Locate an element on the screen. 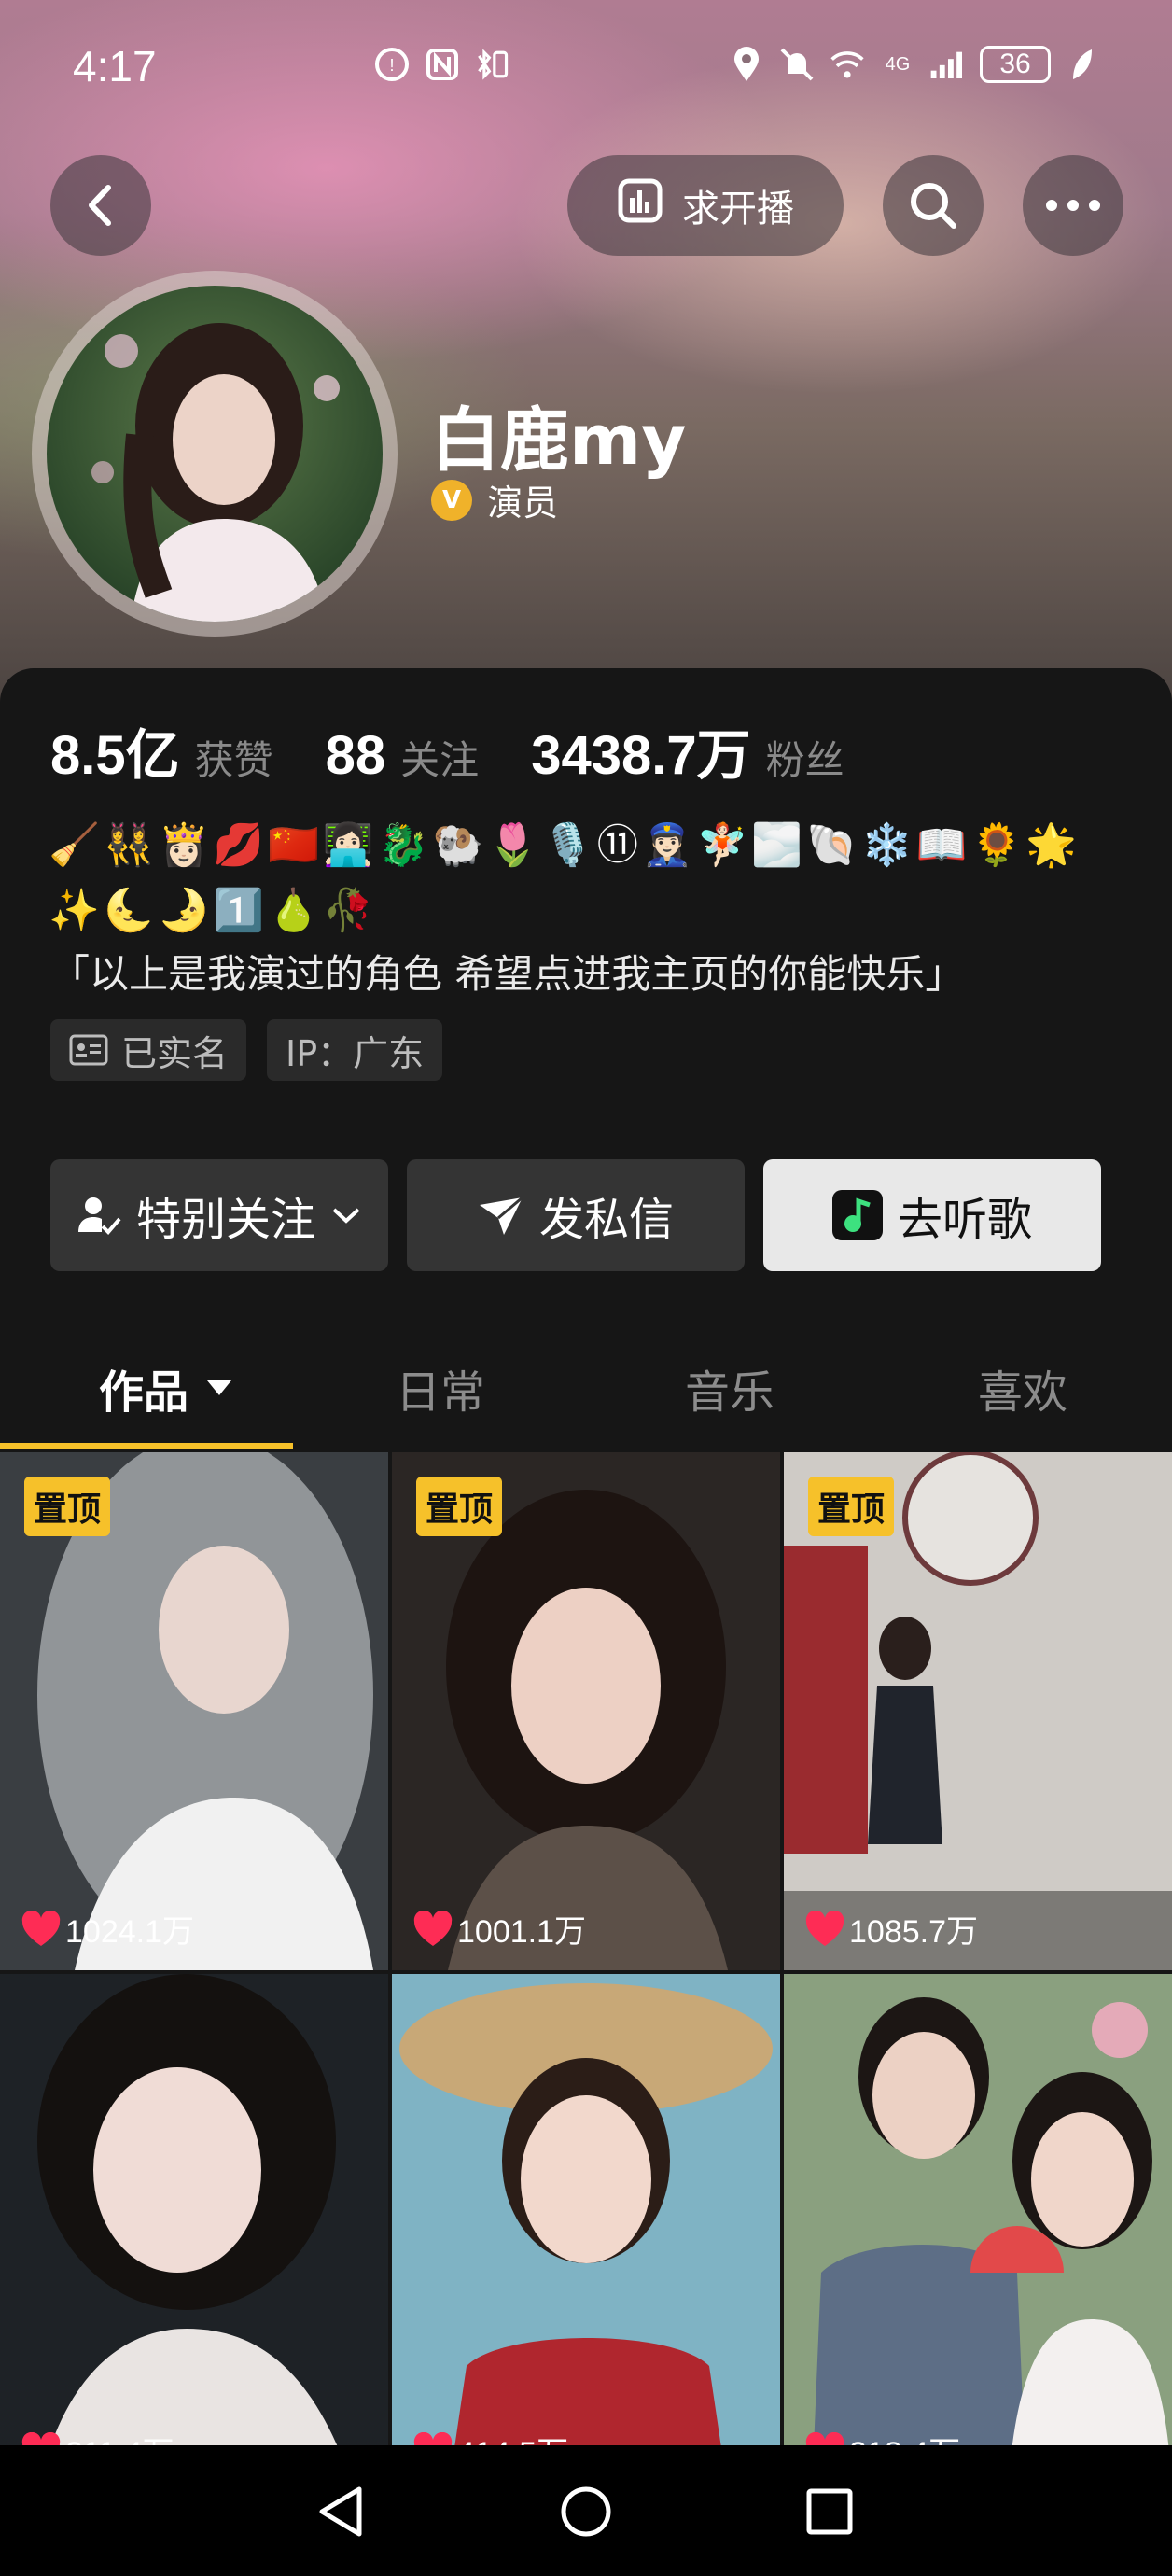  likes-count: 8.5亿 is located at coordinates (115, 755).